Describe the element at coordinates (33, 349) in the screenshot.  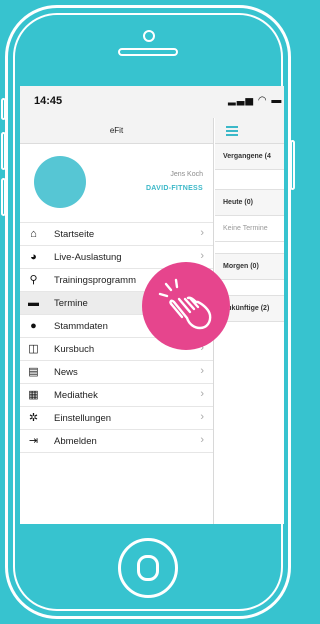
I see `book-icon: ◫` at that location.